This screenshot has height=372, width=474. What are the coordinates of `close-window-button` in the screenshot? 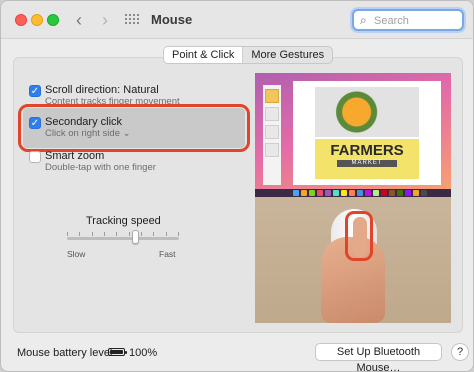 It's located at (21, 20).